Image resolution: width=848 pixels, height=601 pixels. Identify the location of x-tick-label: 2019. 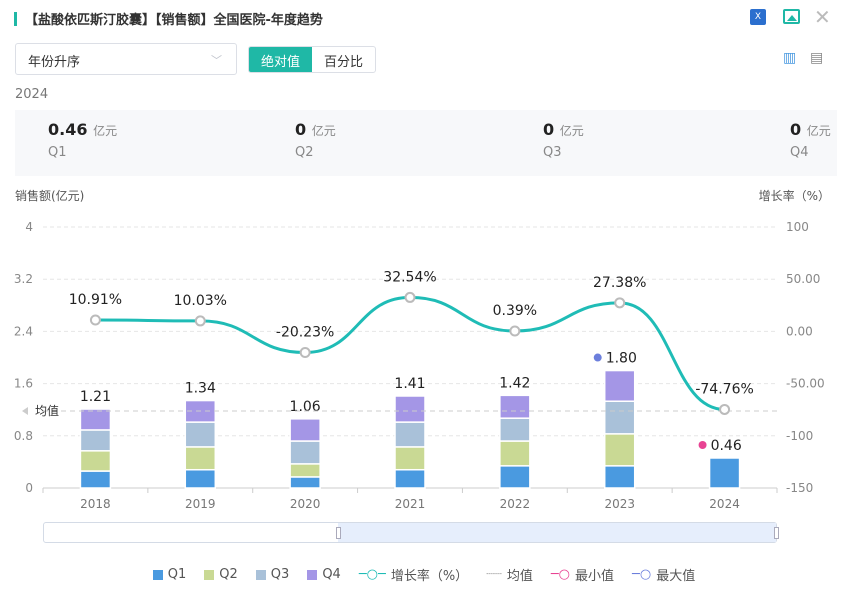
(200, 504).